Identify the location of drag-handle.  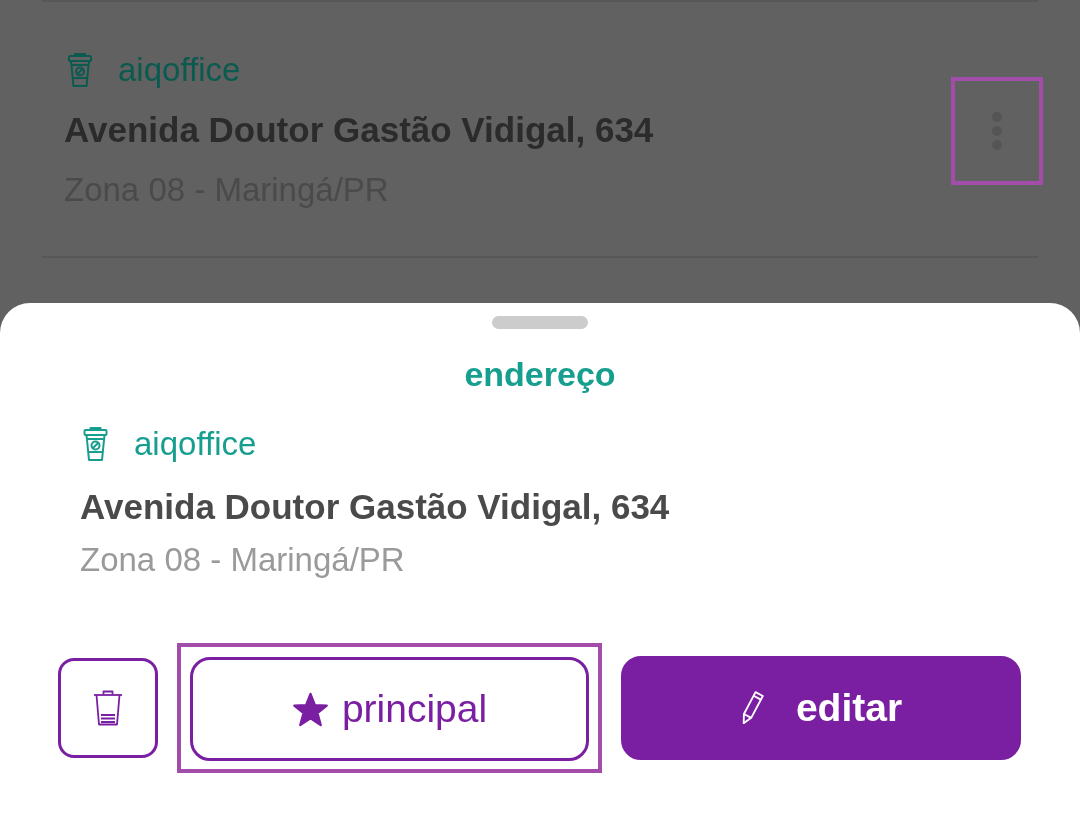
(540, 322).